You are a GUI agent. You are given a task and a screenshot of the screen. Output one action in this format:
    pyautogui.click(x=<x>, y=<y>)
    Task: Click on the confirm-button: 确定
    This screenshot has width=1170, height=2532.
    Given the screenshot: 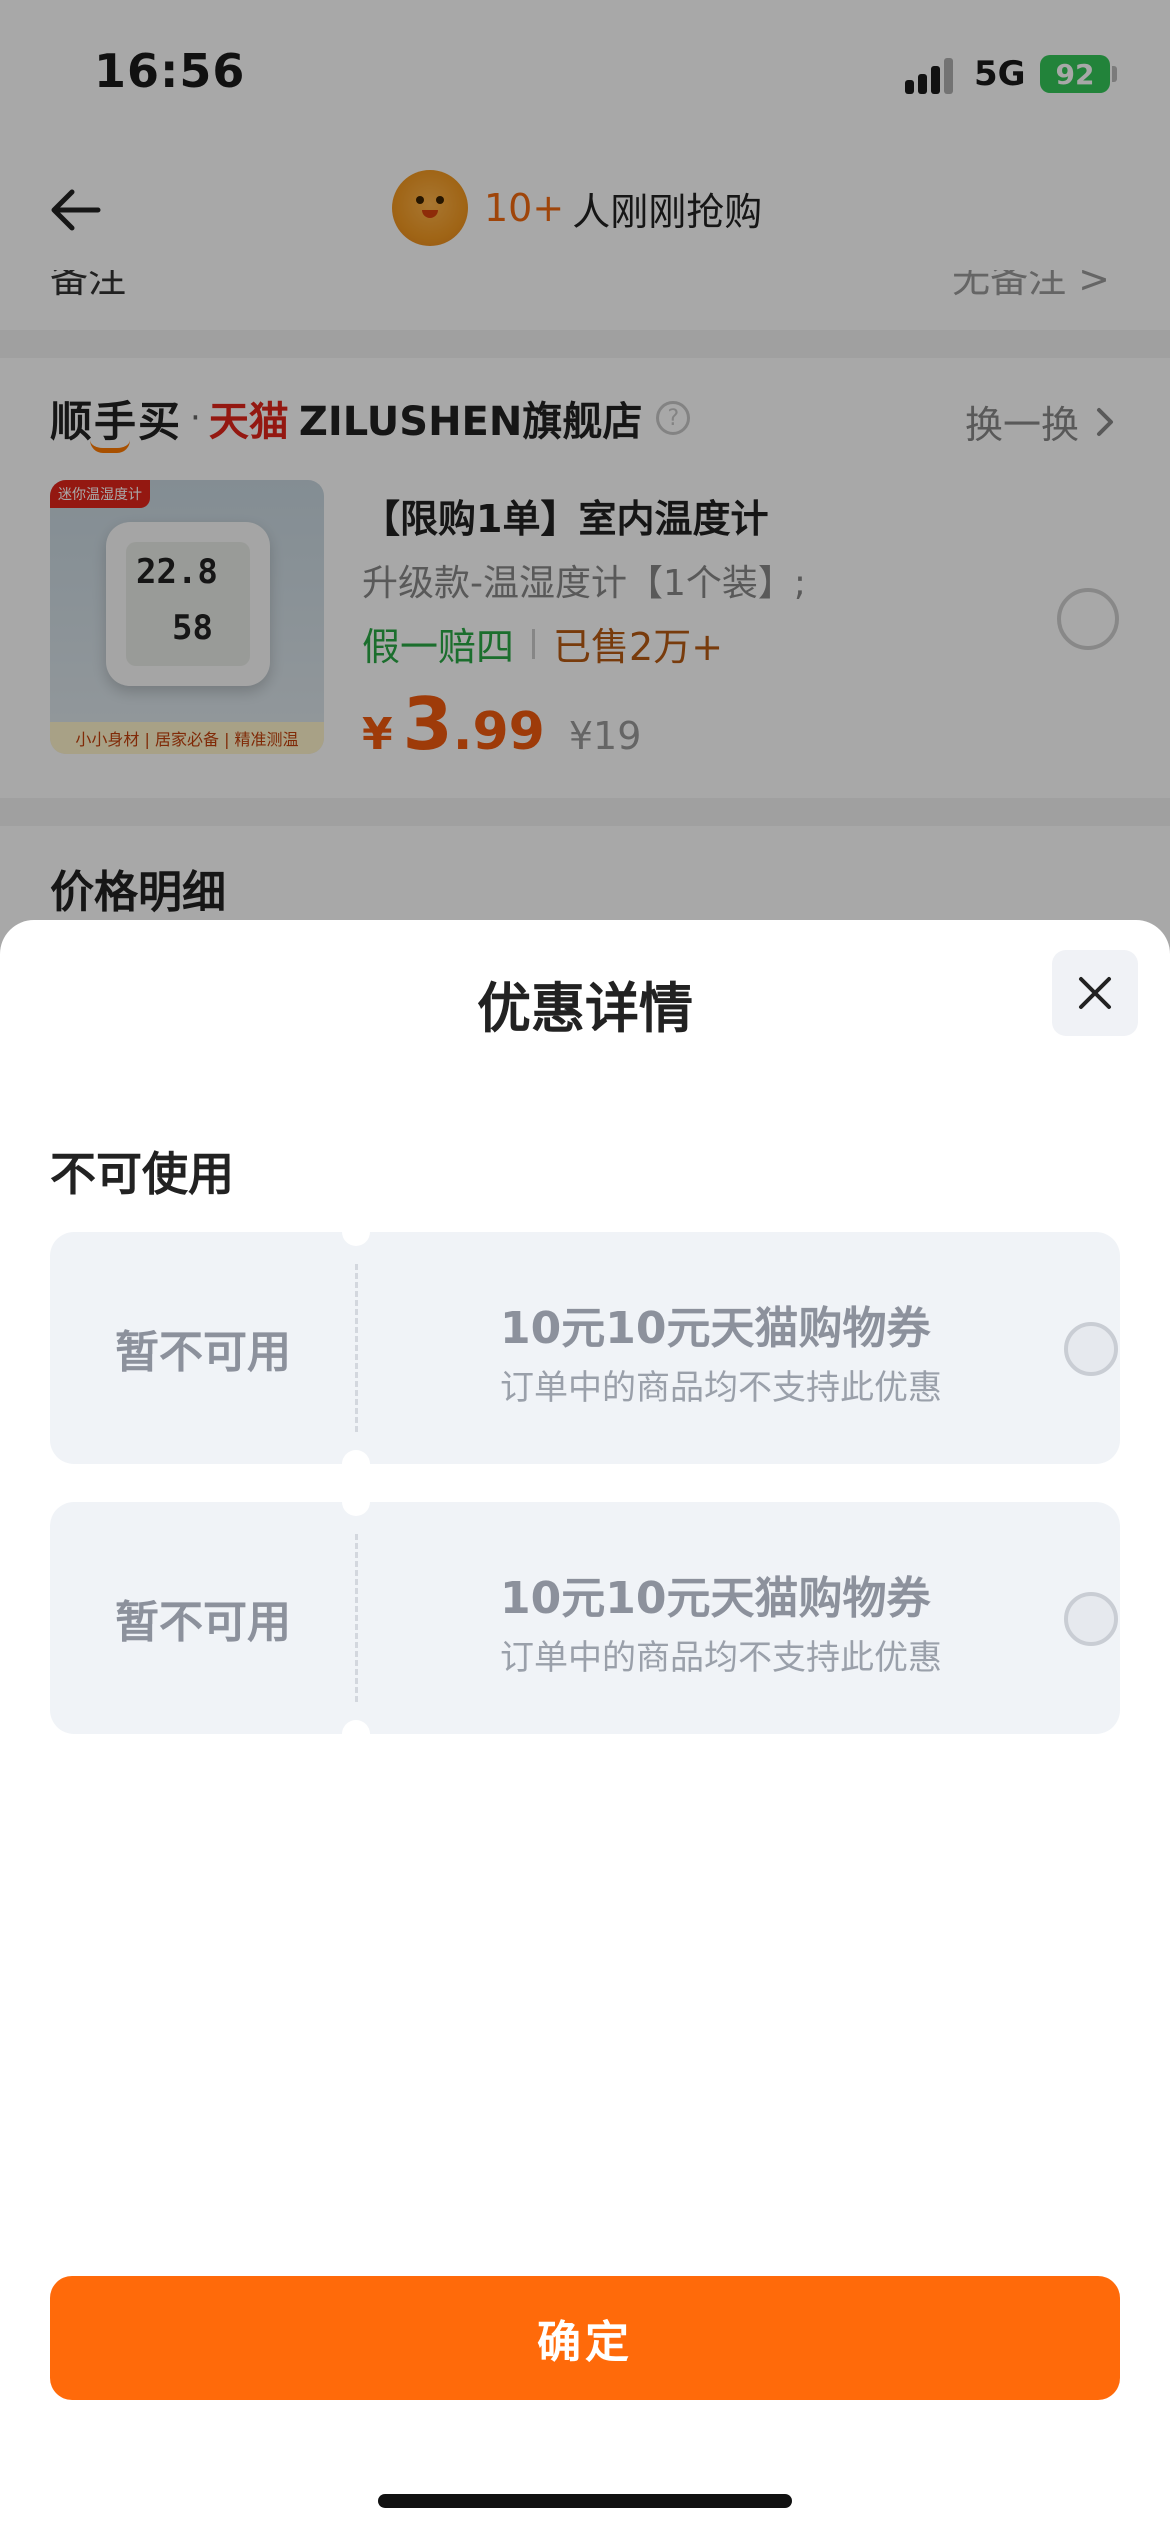 What is the action you would take?
    pyautogui.click(x=585, y=2338)
    